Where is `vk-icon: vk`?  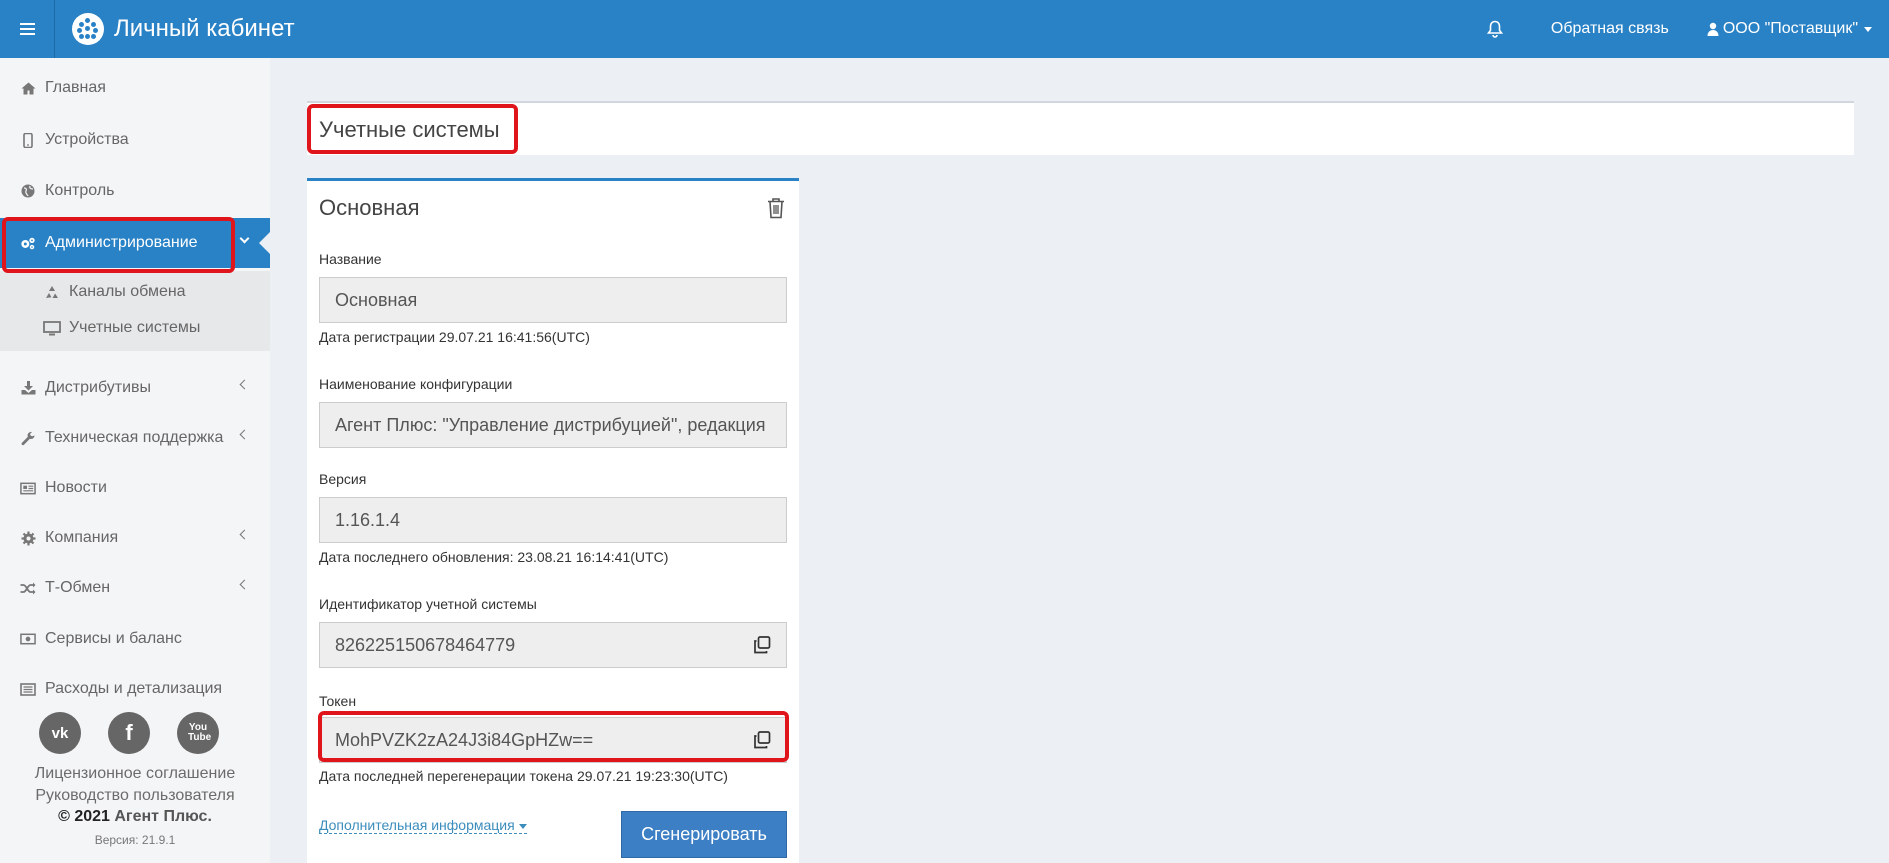 vk-icon: vk is located at coordinates (60, 733).